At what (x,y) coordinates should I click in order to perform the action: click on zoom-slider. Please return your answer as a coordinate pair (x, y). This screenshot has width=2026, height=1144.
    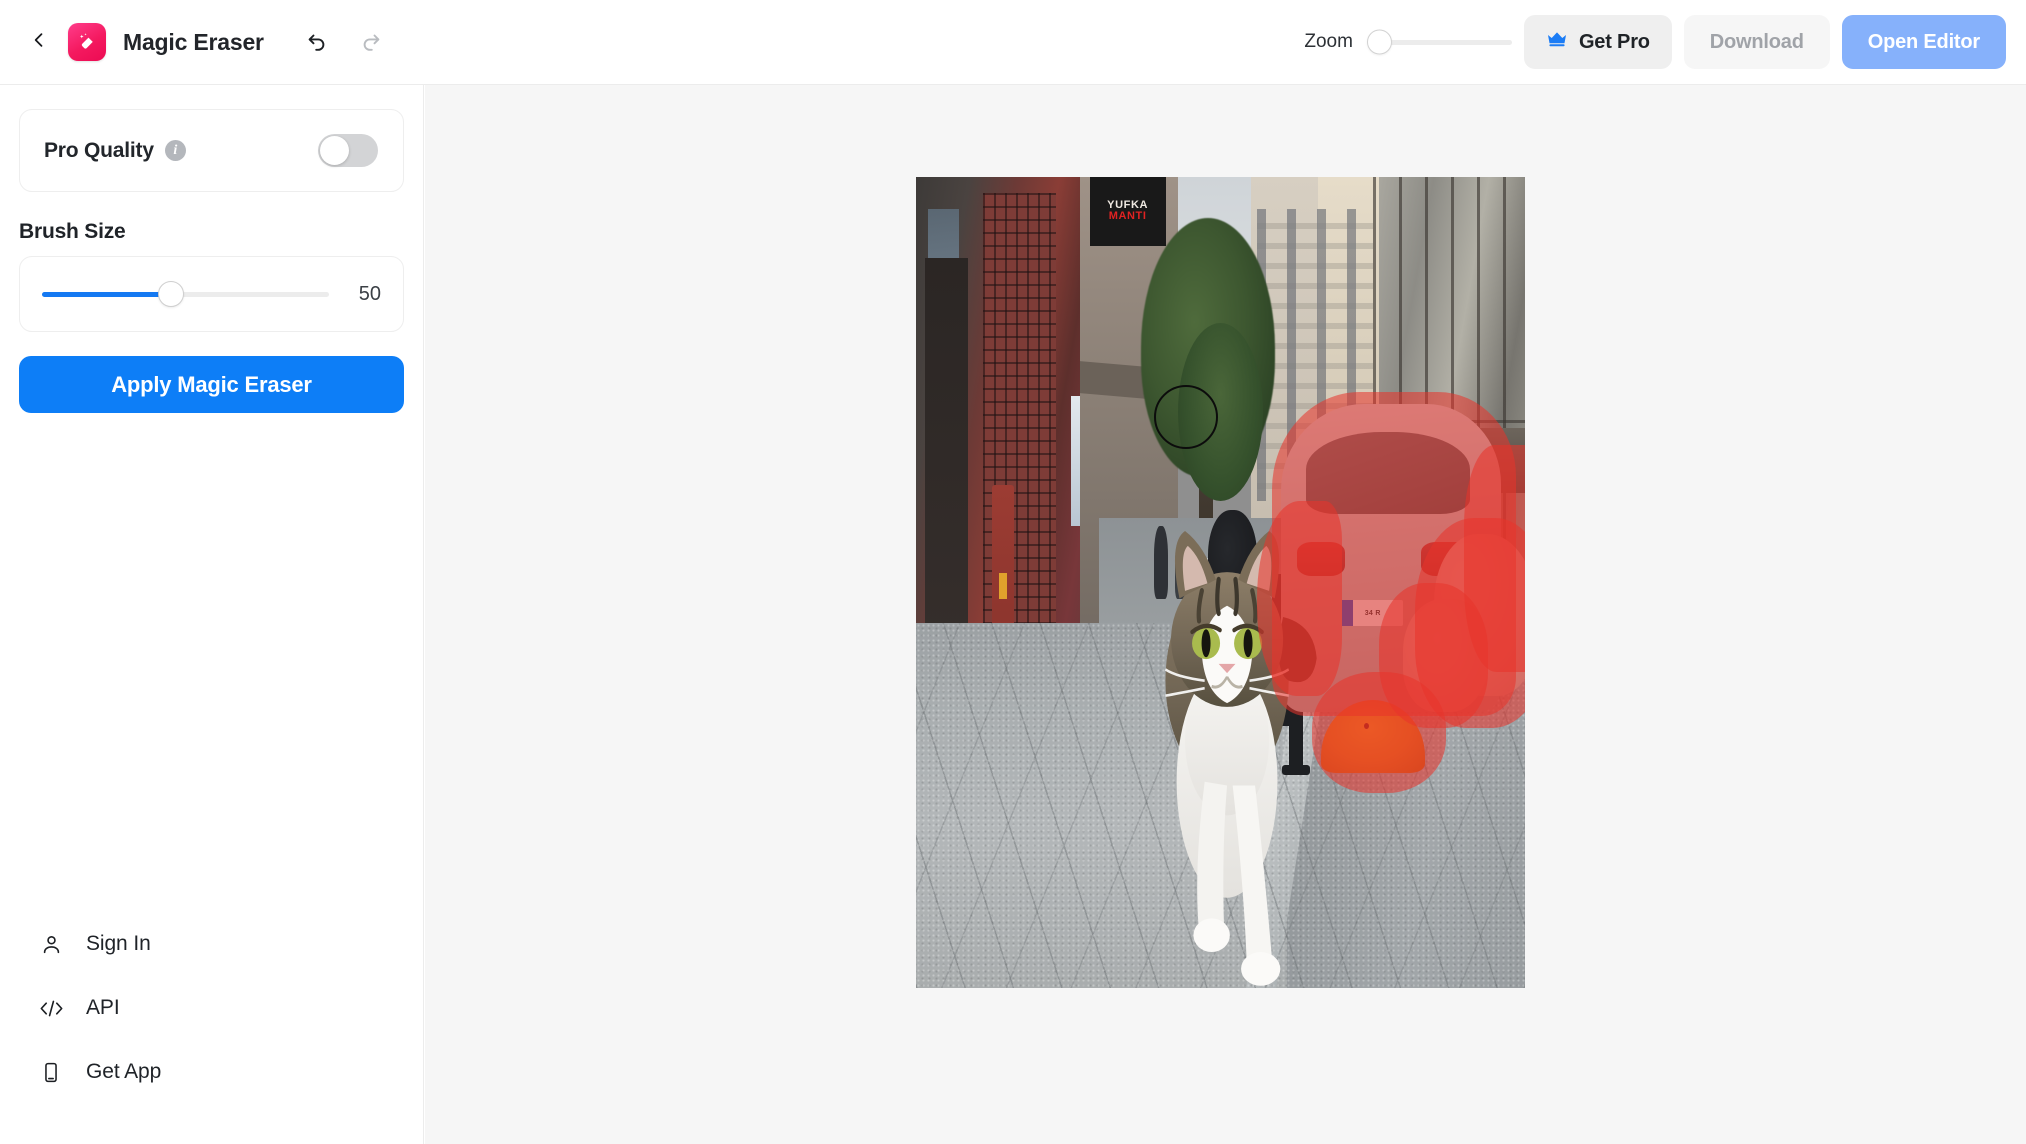
    Looking at the image, I should click on (1439, 42).